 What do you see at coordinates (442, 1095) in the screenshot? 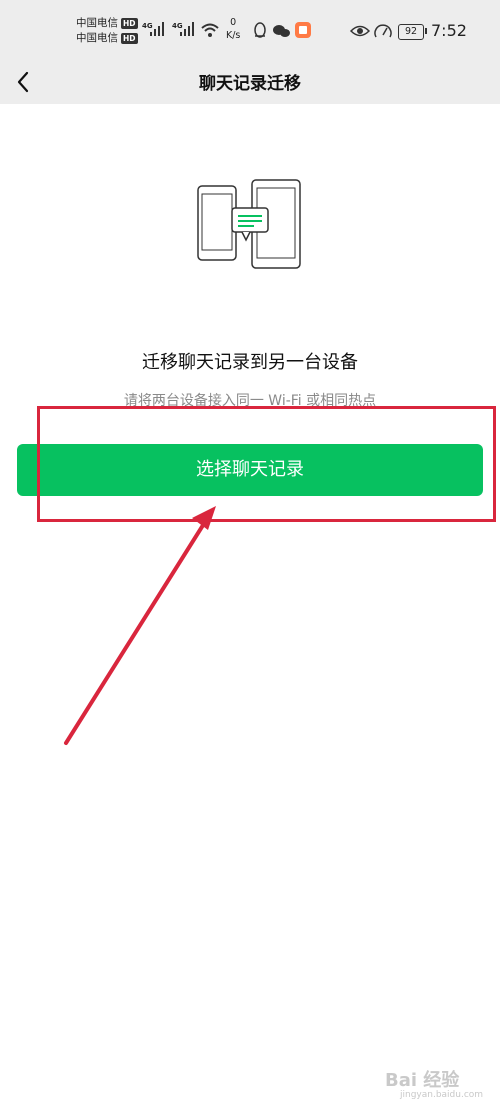
I see `baidu-watermark-url: jingyan.baidu.com` at bounding box center [442, 1095].